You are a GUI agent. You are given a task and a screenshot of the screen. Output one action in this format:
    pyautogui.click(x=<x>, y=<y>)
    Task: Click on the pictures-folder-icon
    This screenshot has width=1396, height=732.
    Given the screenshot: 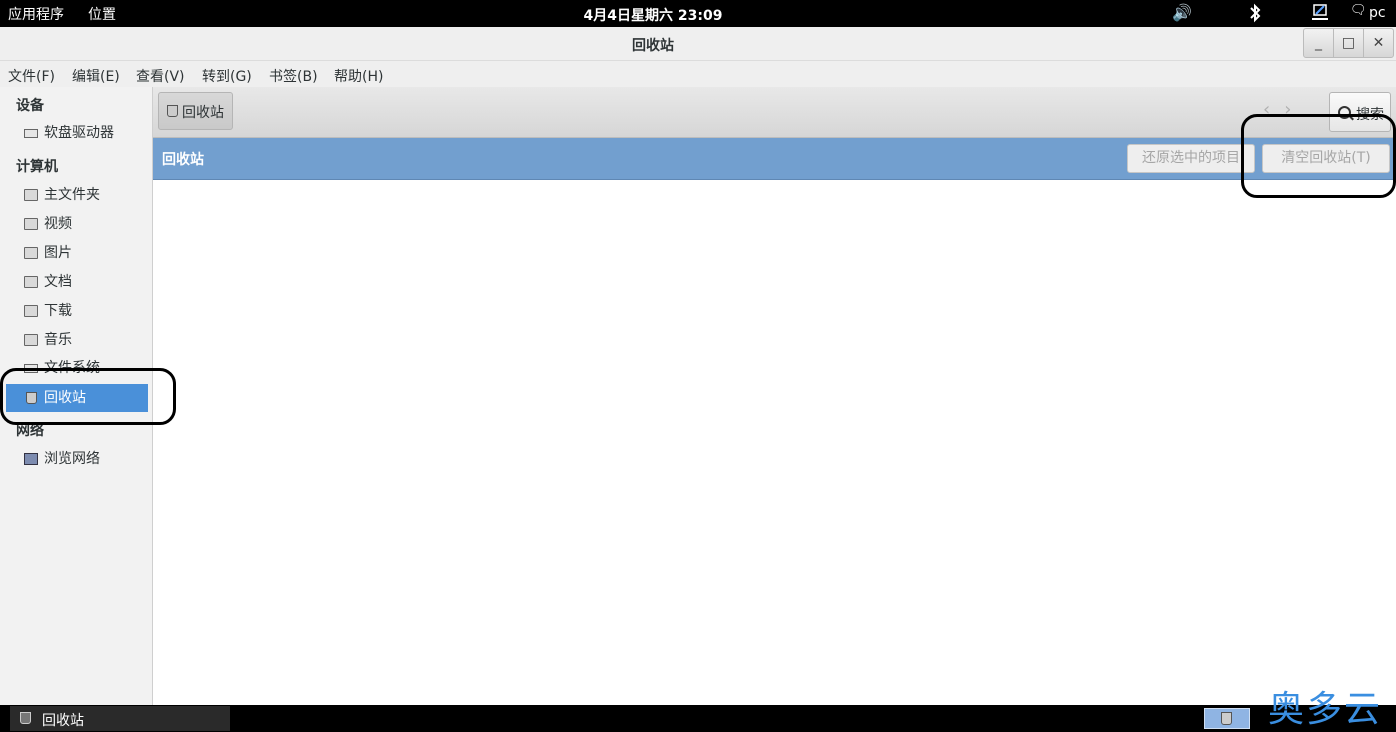 What is the action you would take?
    pyautogui.click(x=31, y=253)
    